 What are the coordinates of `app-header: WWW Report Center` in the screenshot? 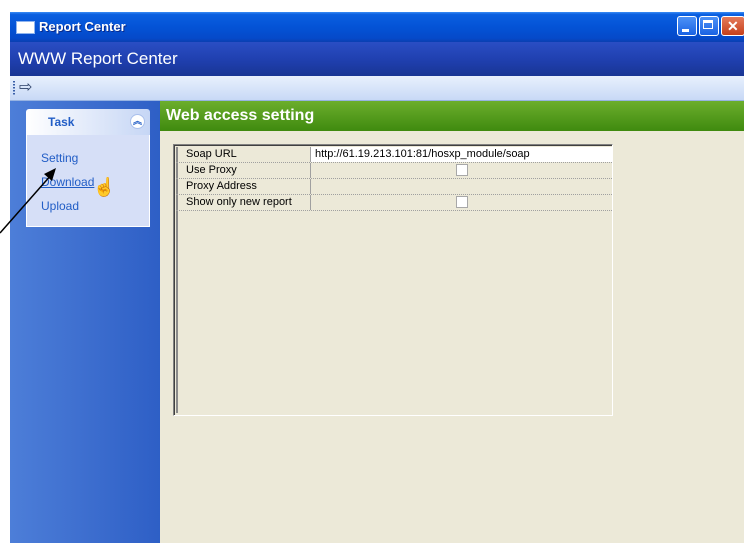 It's located at (377, 59).